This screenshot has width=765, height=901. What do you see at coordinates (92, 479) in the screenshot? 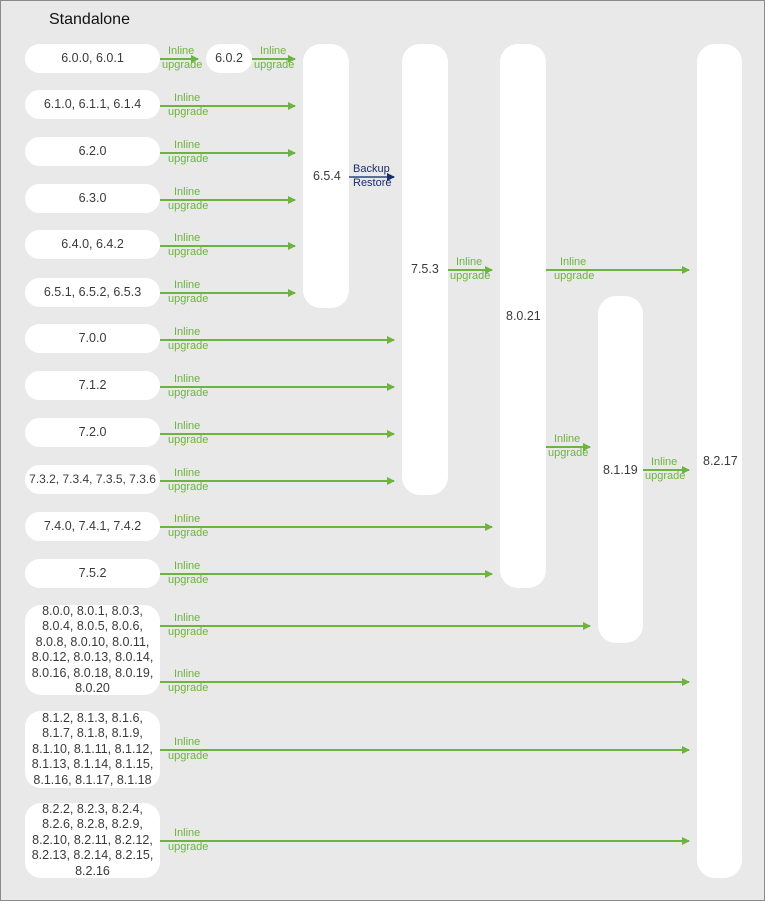
I see `source-node: 7.3.2, 7.3.4, 7.3.5, 7.3.6` at bounding box center [92, 479].